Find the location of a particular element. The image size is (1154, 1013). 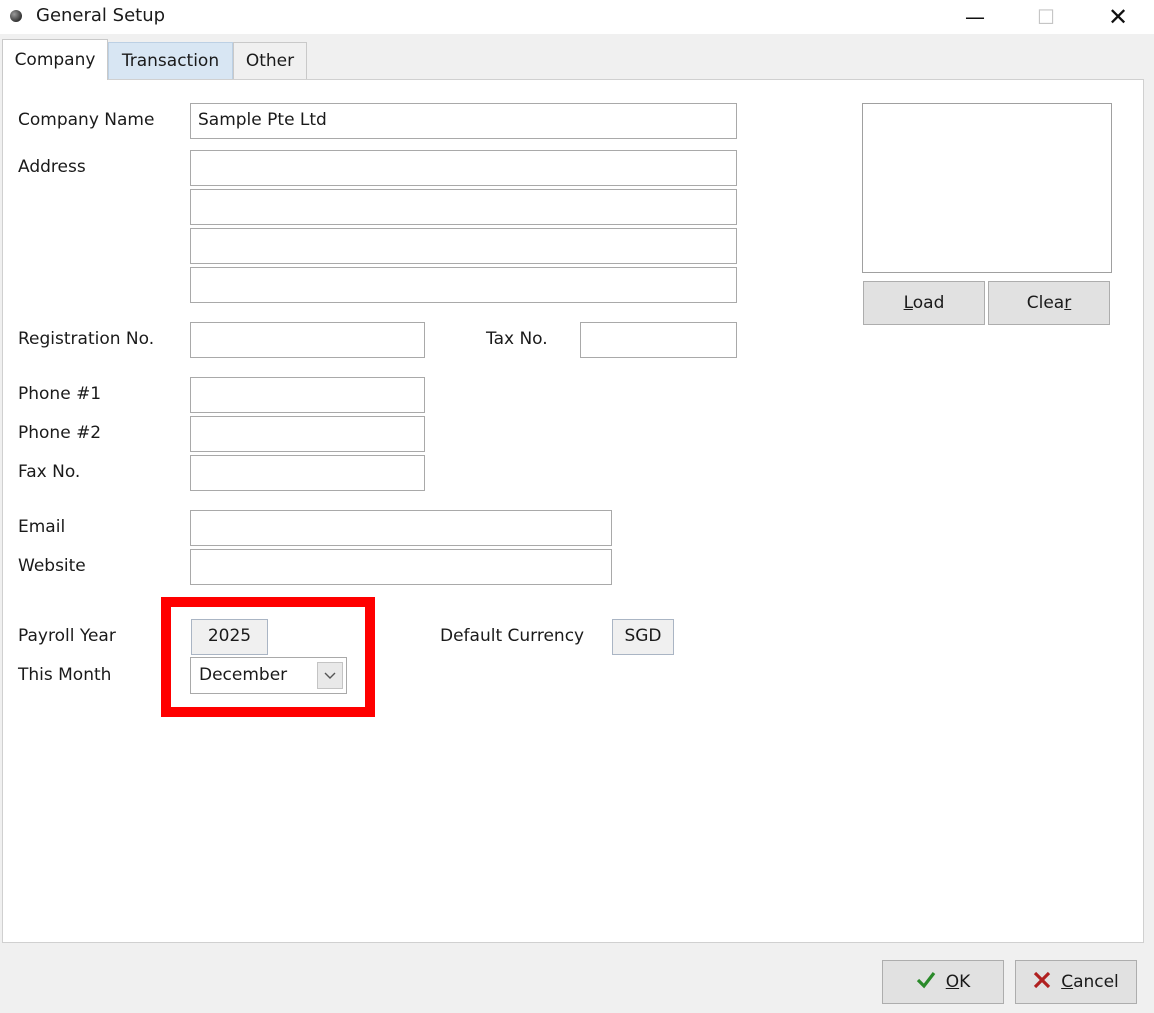

this-month-select: December is located at coordinates (268, 675).